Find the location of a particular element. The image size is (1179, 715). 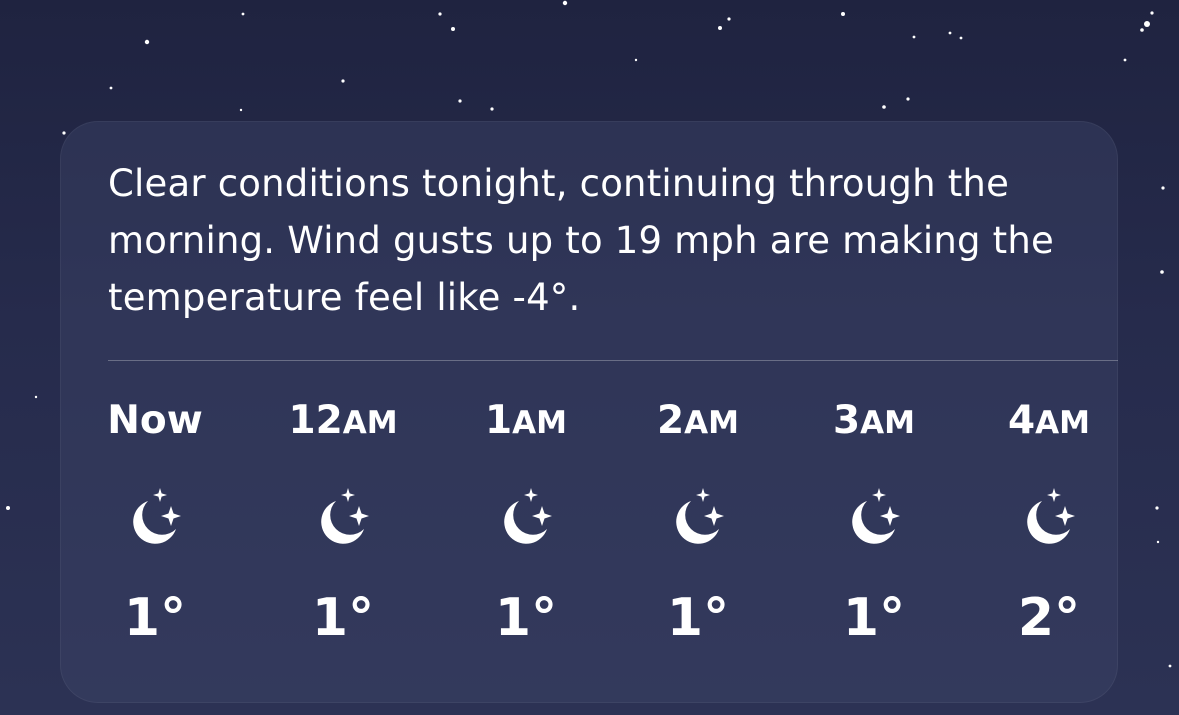

hour-label: 1AM is located at coordinates (526, 420).